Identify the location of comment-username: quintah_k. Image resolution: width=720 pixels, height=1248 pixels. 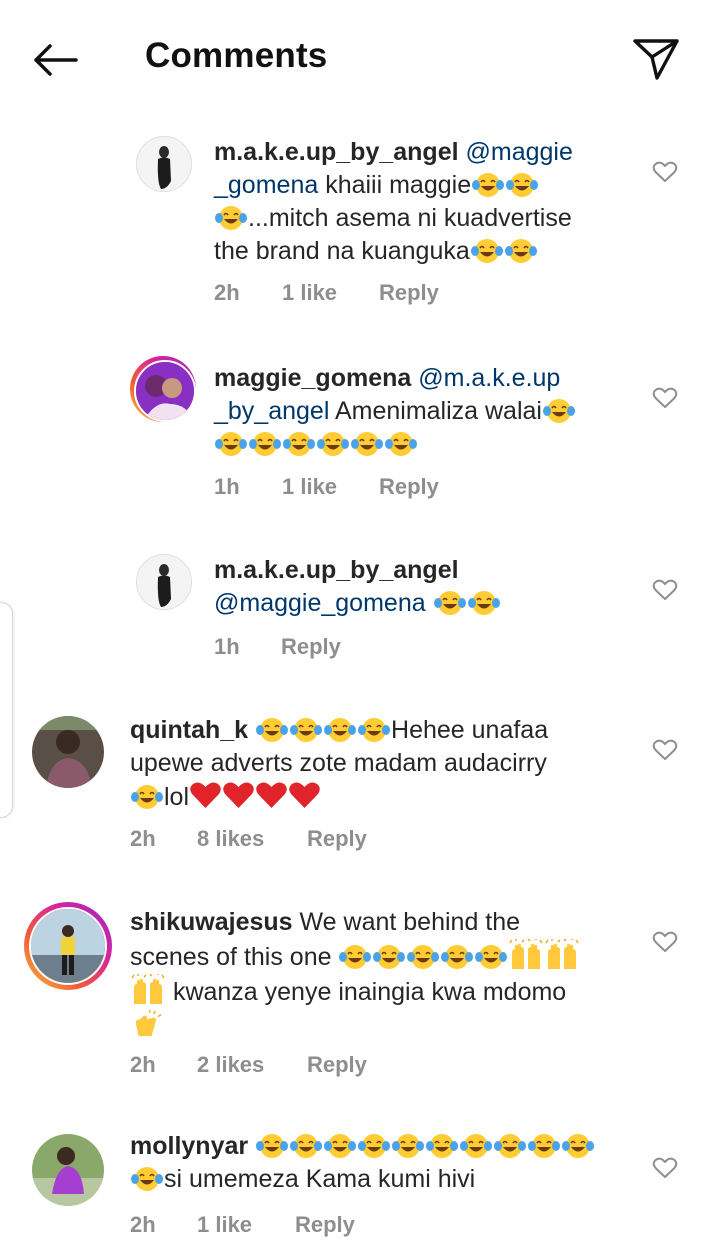
(189, 730).